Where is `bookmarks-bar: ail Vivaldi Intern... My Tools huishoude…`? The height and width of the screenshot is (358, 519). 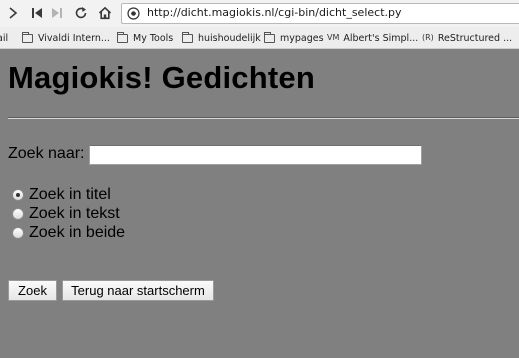
bookmarks-bar: ail Vivaldi Intern... My Tools huishoude… is located at coordinates (259, 38).